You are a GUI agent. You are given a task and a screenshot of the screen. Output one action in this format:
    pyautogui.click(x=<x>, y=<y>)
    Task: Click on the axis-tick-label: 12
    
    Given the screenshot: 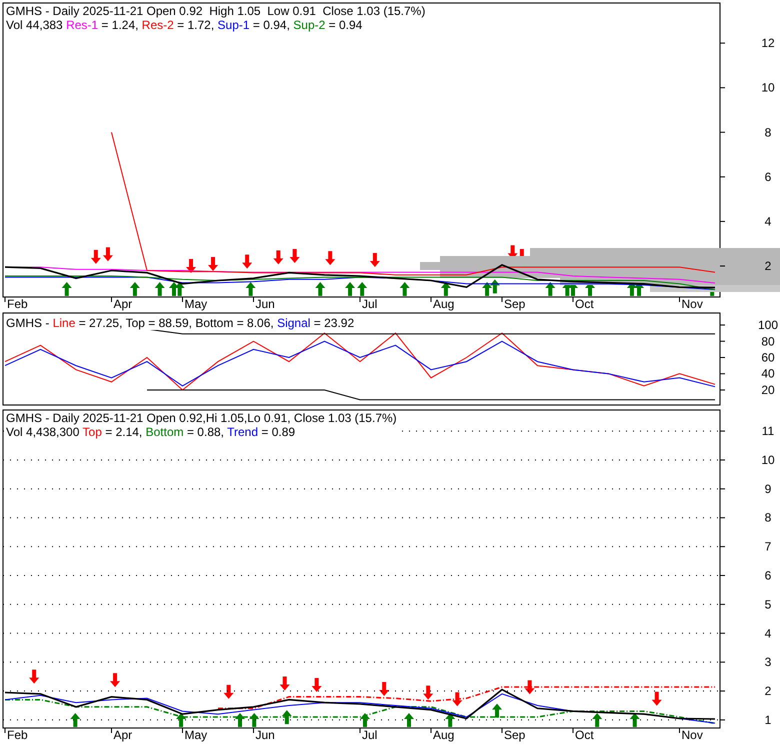 What is the action you would take?
    pyautogui.click(x=768, y=43)
    